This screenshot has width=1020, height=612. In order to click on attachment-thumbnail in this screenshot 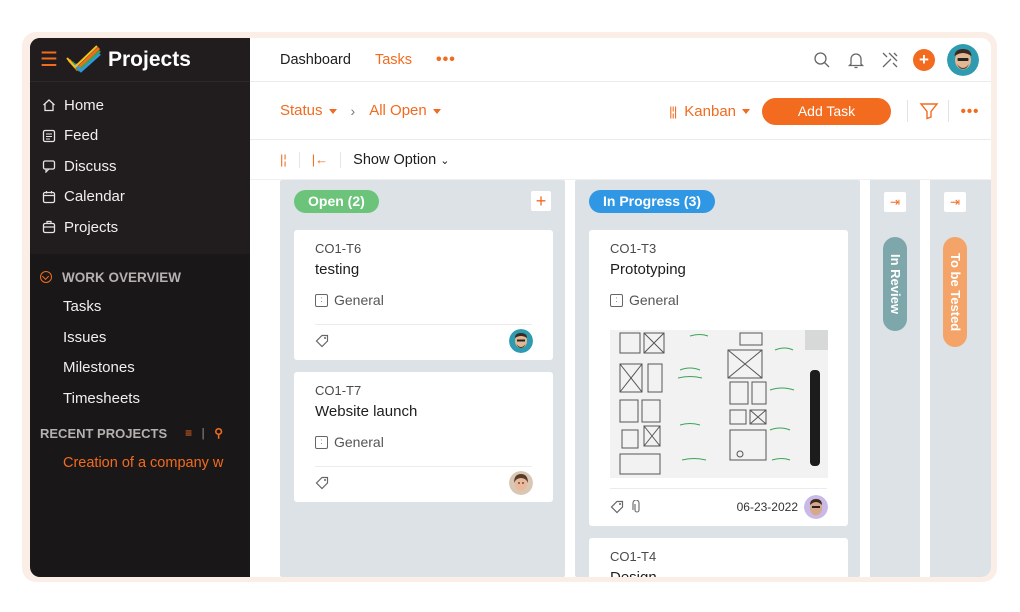, I will do `click(719, 404)`.